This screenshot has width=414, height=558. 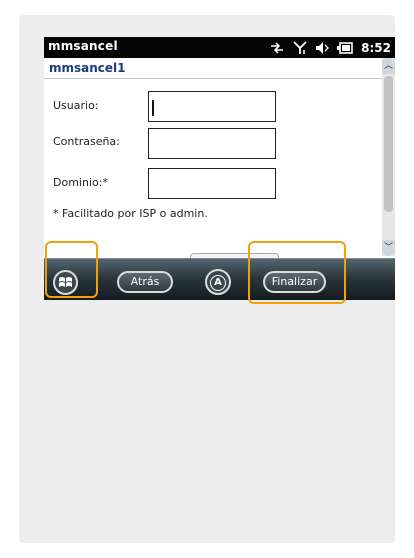 What do you see at coordinates (212, 106) in the screenshot?
I see `user-input` at bounding box center [212, 106].